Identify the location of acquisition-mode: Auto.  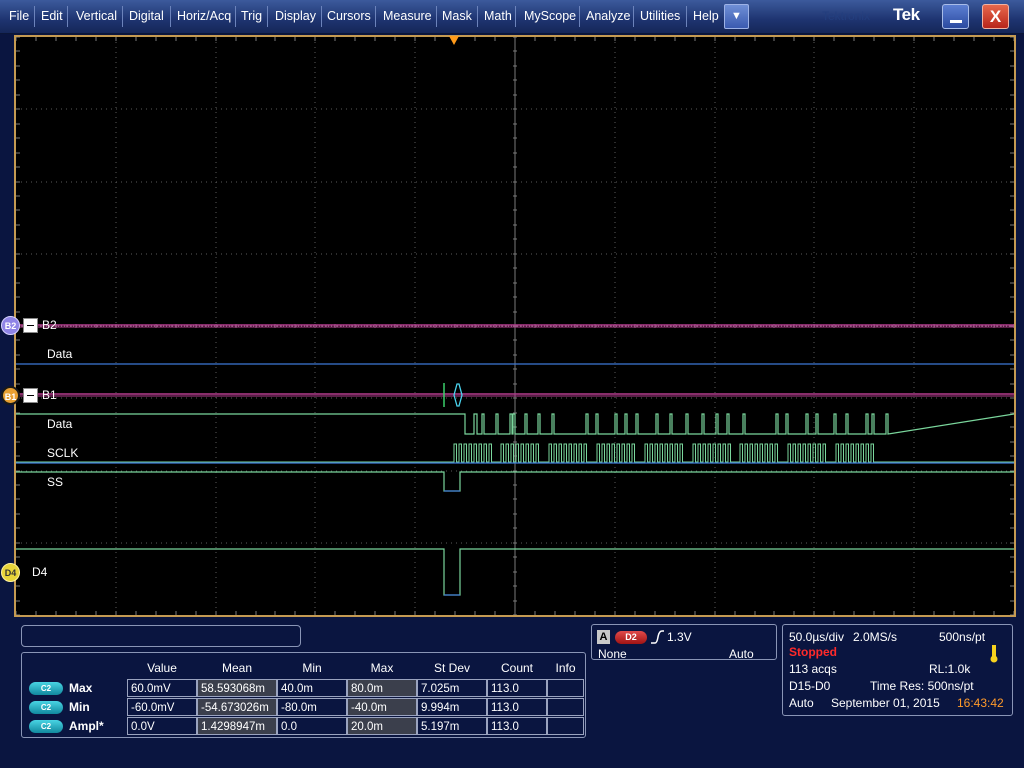
(801, 703).